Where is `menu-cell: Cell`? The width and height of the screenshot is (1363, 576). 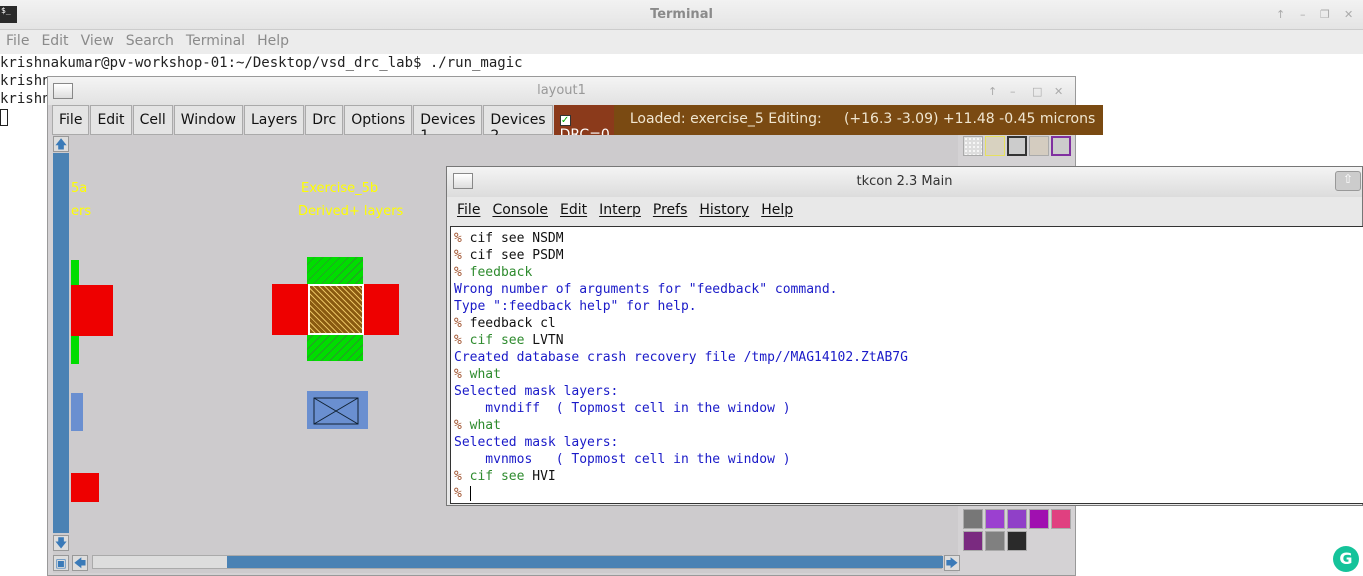 menu-cell: Cell is located at coordinates (152, 120).